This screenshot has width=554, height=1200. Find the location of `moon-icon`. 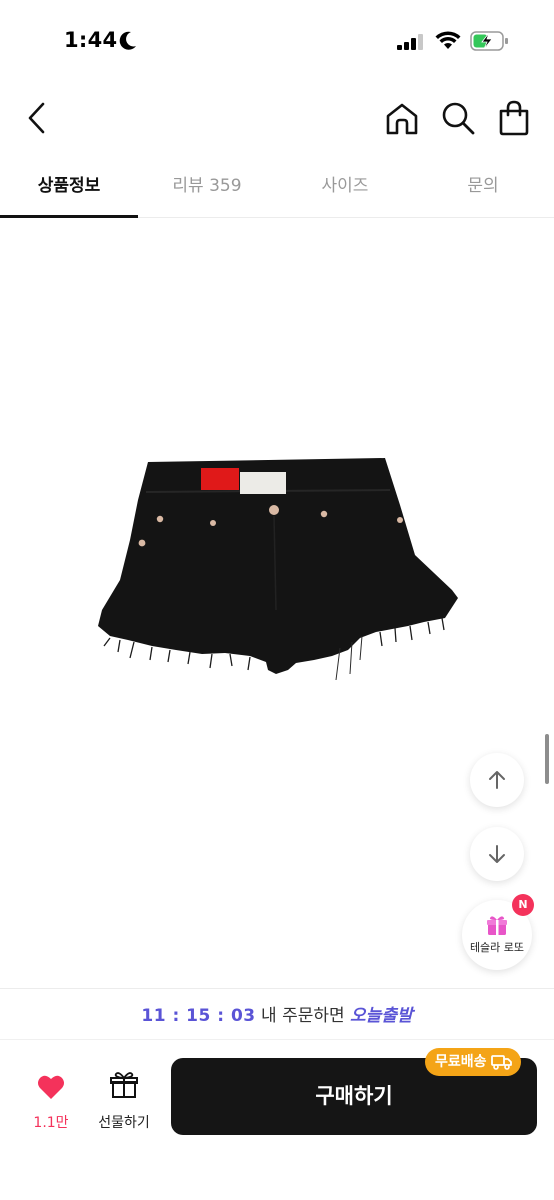

moon-icon is located at coordinates (127, 40).